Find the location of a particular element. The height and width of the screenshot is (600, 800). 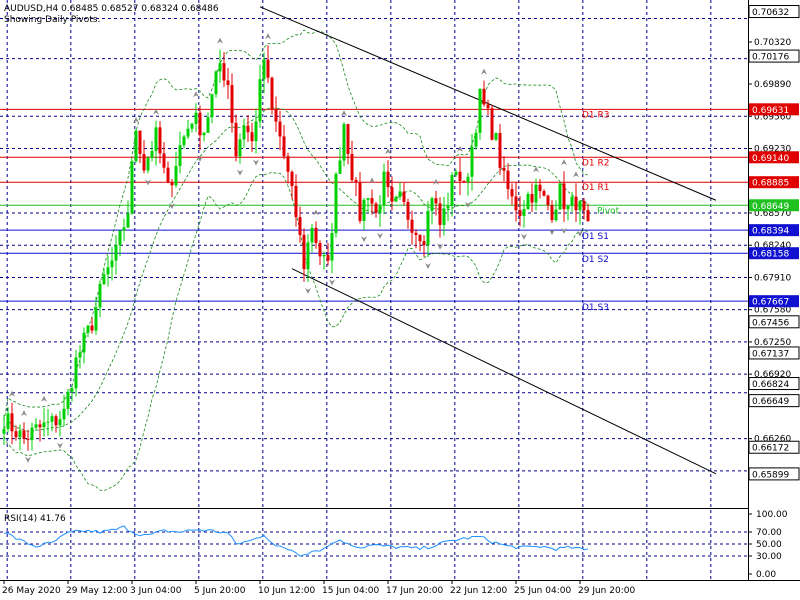

pivot-label: D1 R3 is located at coordinates (596, 115).